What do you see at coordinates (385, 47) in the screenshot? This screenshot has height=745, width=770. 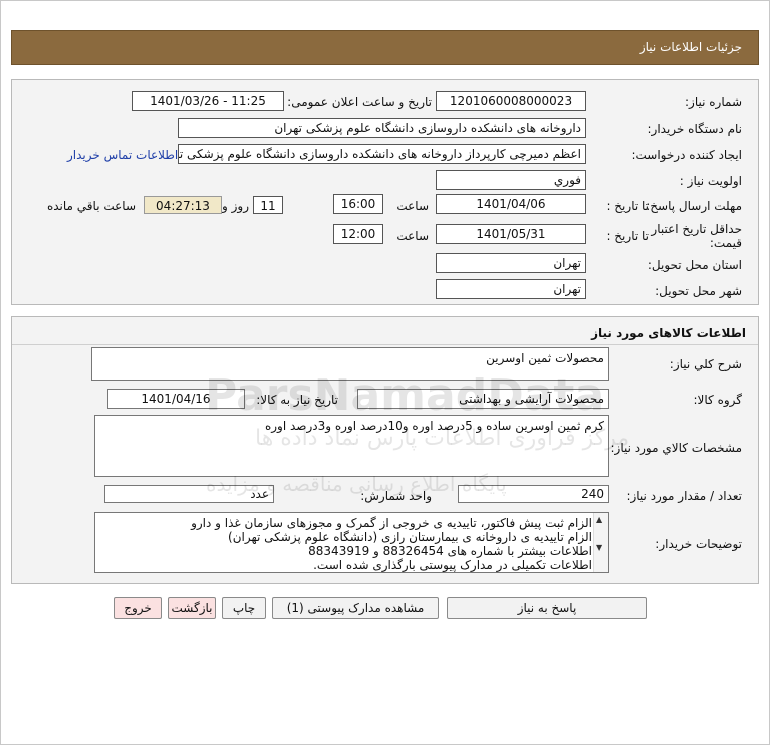 I see `page-header: جزئیات اطلاعات نیاز` at bounding box center [385, 47].